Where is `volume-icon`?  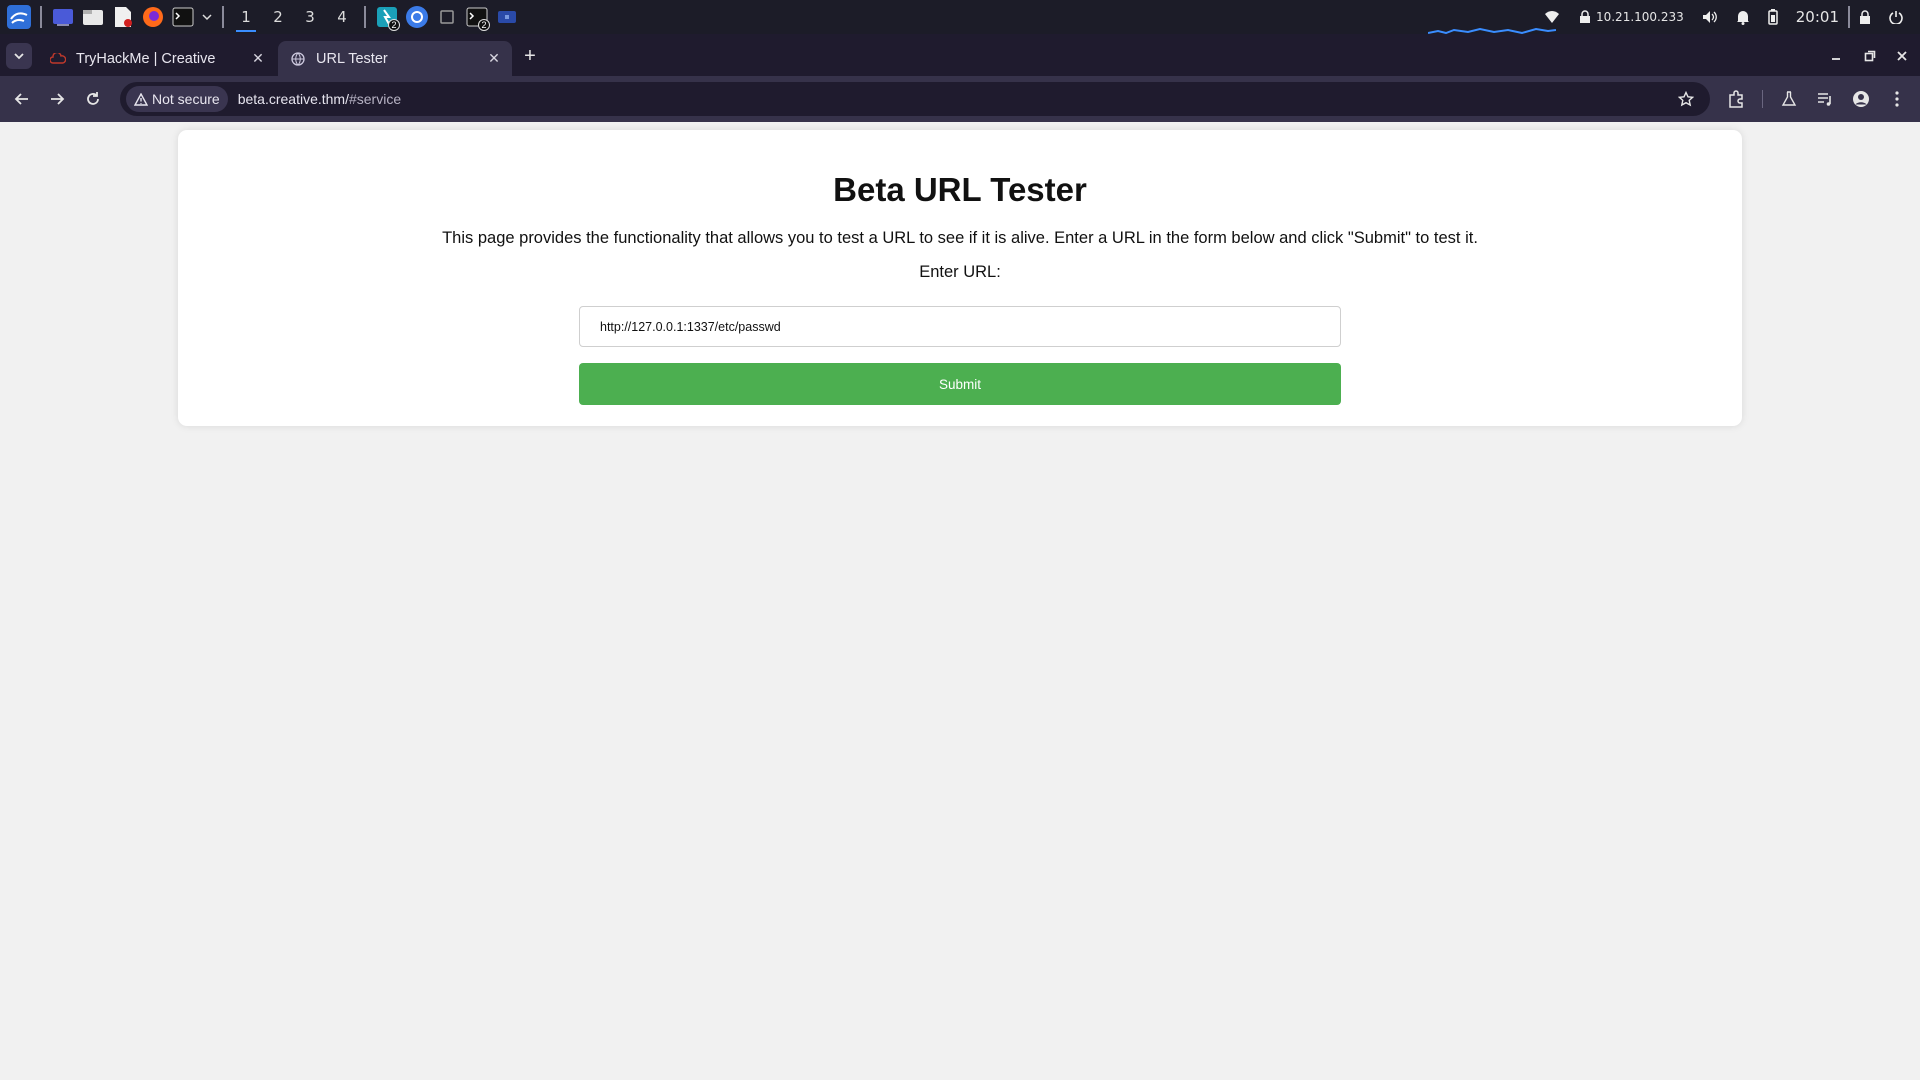 volume-icon is located at coordinates (1710, 17).